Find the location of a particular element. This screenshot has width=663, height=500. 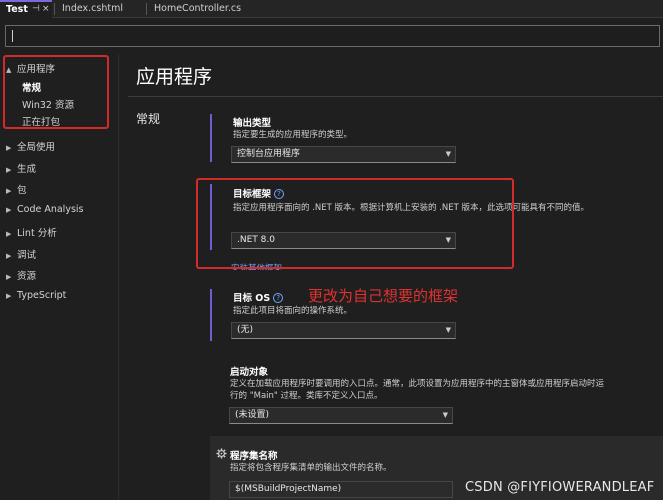

sidebar-item-debug: ▶ 调试 is located at coordinates (21, 254).